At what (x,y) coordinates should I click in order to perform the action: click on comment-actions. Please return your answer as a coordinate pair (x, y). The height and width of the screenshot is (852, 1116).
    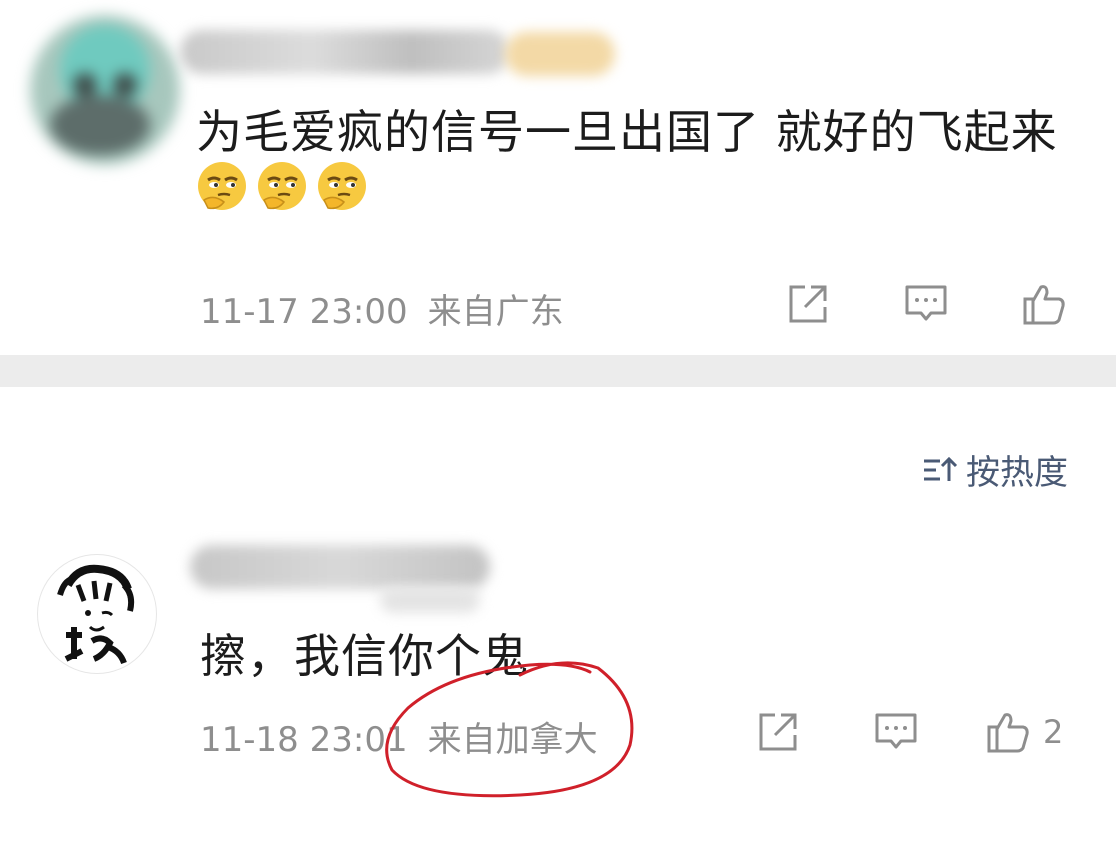
    Looking at the image, I should click on (926, 304).